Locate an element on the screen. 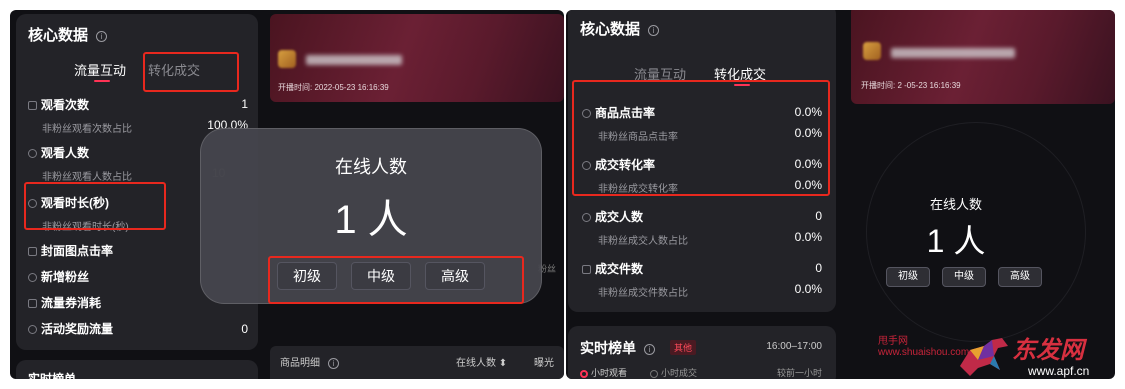 The width and height of the screenshot is (1125, 389). watermark-brand: 东发网 is located at coordinates (1048, 350).